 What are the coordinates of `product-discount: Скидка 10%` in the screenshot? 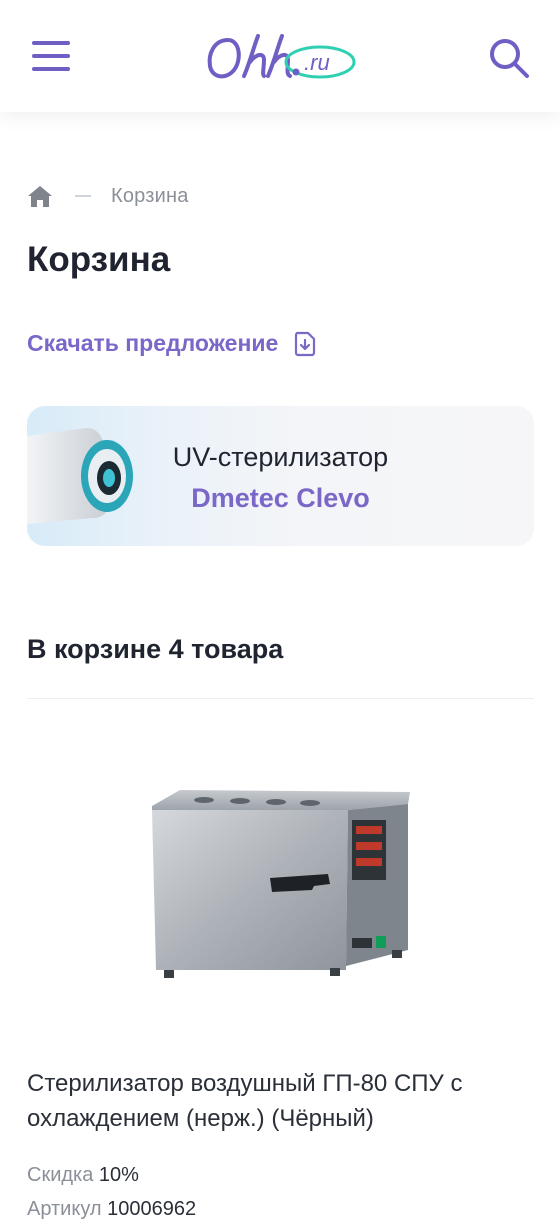 It's located at (83, 1175).